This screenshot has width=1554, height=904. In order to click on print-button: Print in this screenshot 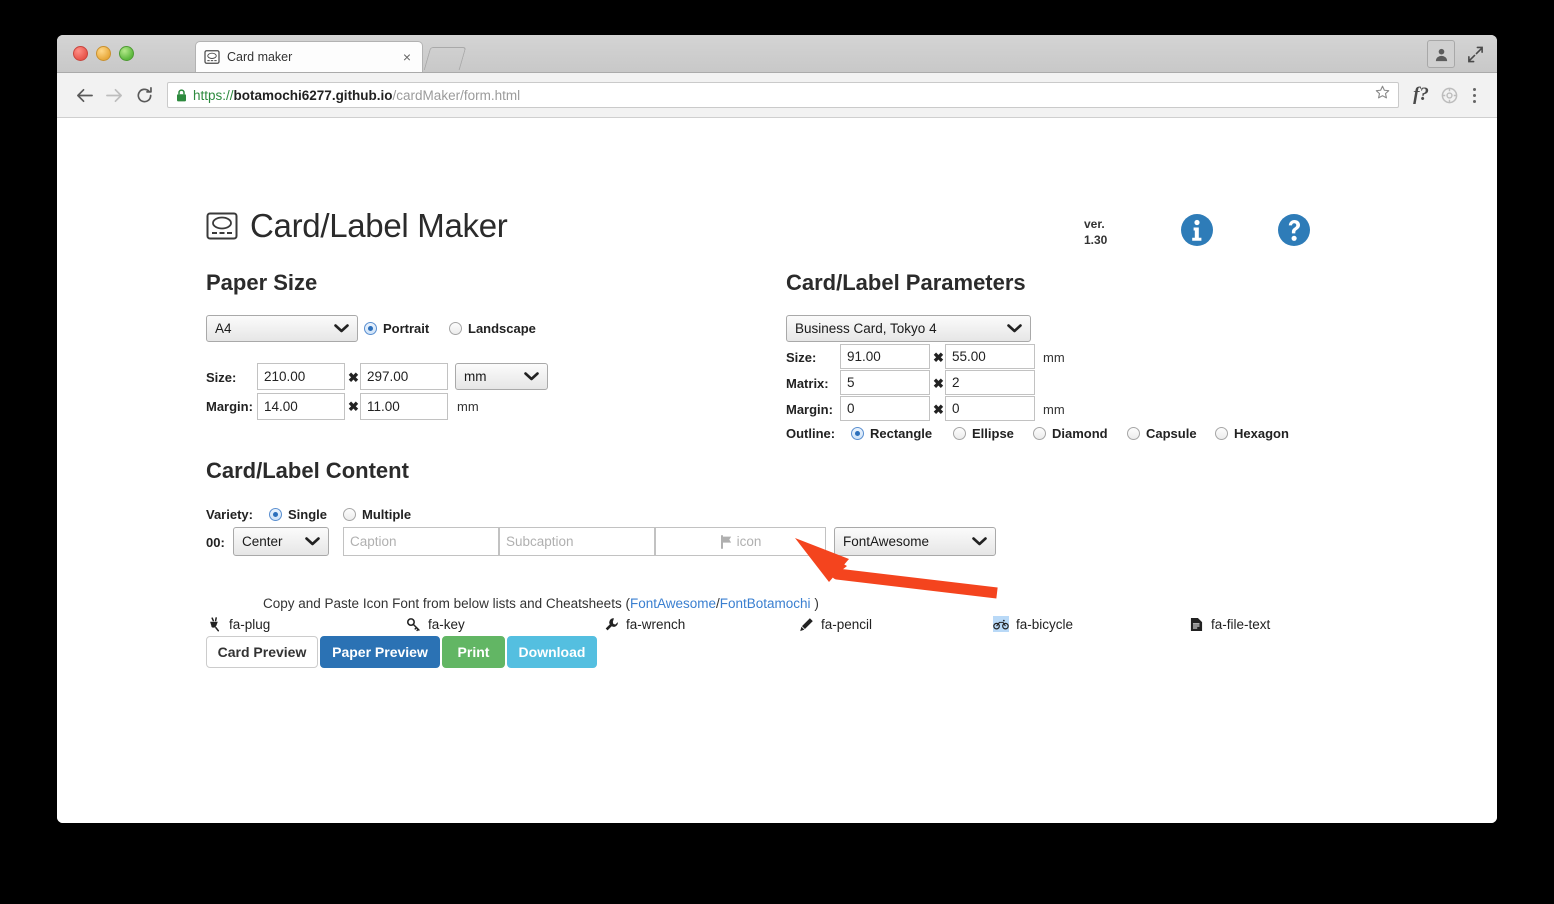, I will do `click(473, 652)`.